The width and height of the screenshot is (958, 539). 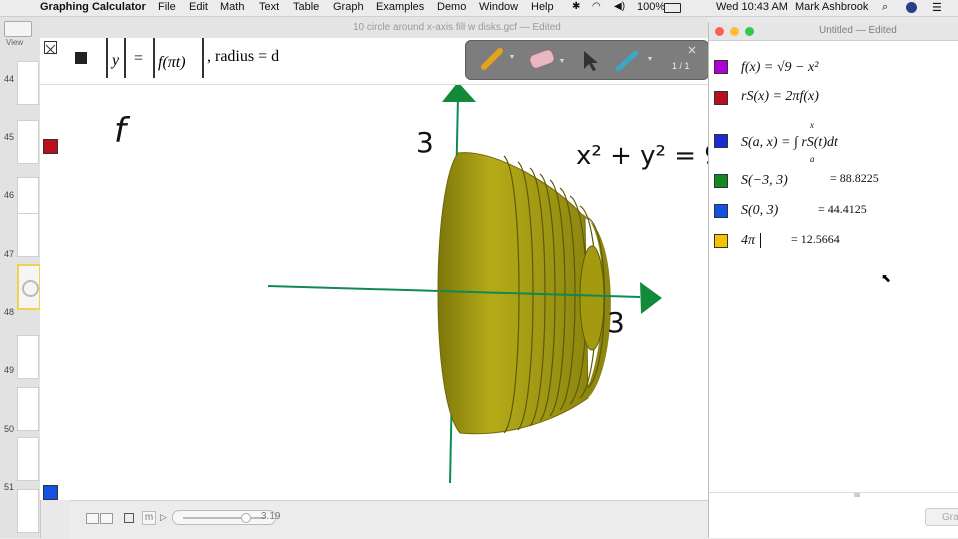 What do you see at coordinates (719, 31) in the screenshot?
I see `close-window-button` at bounding box center [719, 31].